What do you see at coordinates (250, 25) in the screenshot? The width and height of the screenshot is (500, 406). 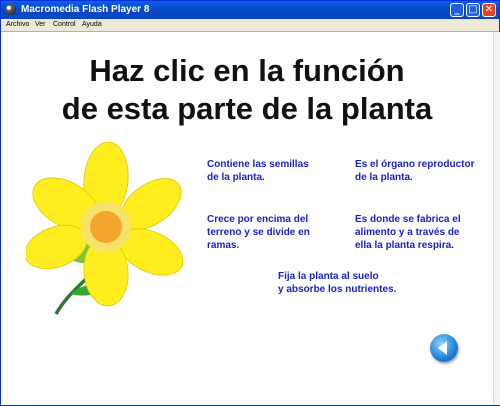 I see `menu-bar: Archivo Ver Control Ayuda` at bounding box center [250, 25].